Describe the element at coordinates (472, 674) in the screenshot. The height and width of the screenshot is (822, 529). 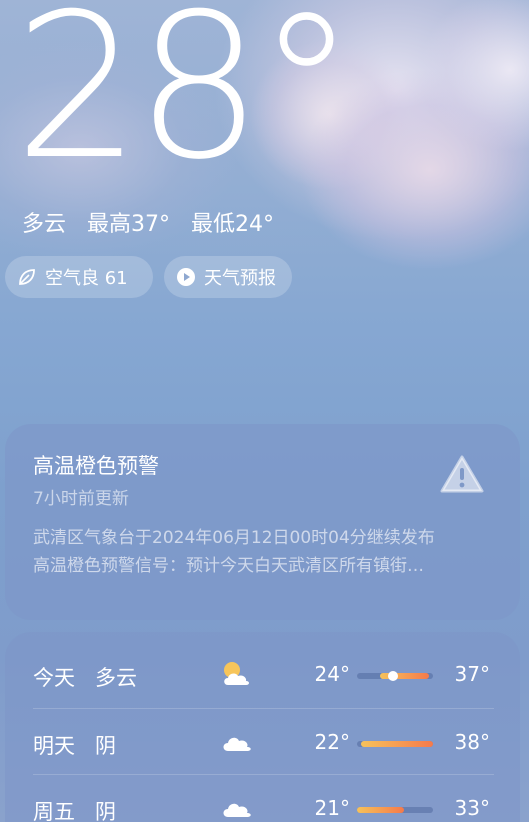
I see `forecast-high: 37°` at that location.